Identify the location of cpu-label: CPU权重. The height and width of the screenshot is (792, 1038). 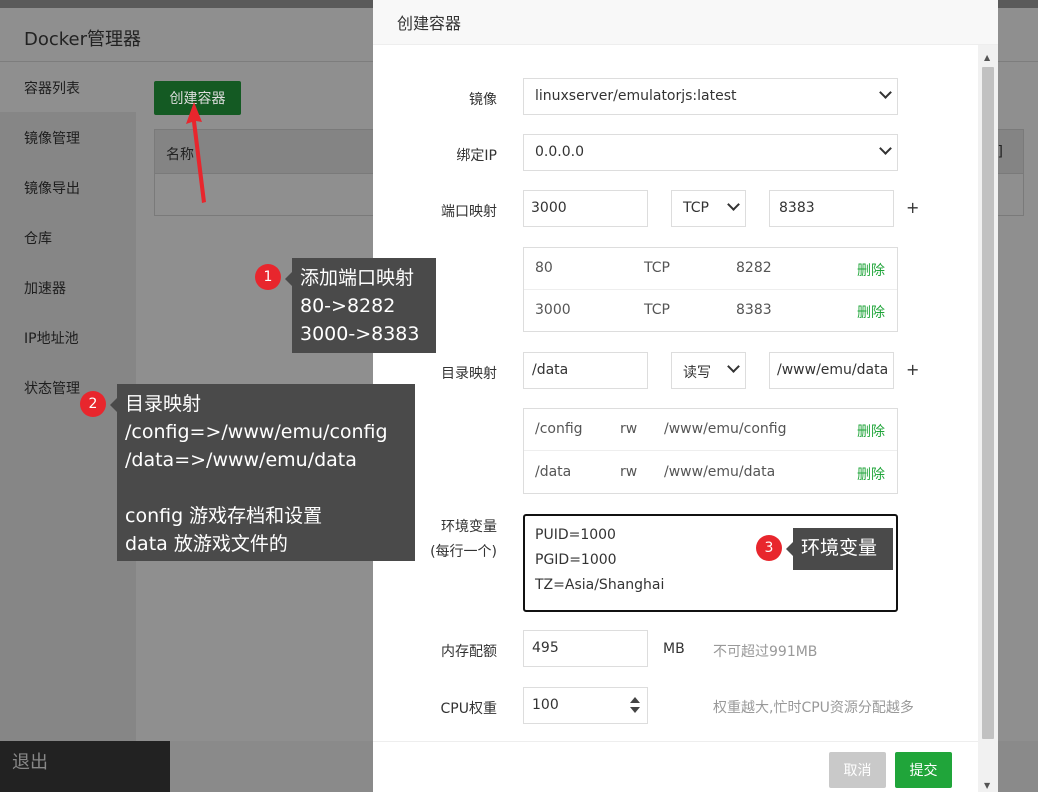
(468, 709).